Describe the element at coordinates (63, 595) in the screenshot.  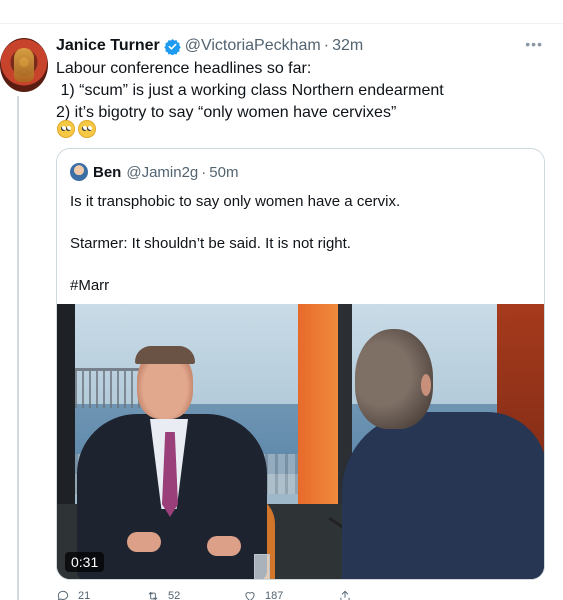
I see `reply-icon` at that location.